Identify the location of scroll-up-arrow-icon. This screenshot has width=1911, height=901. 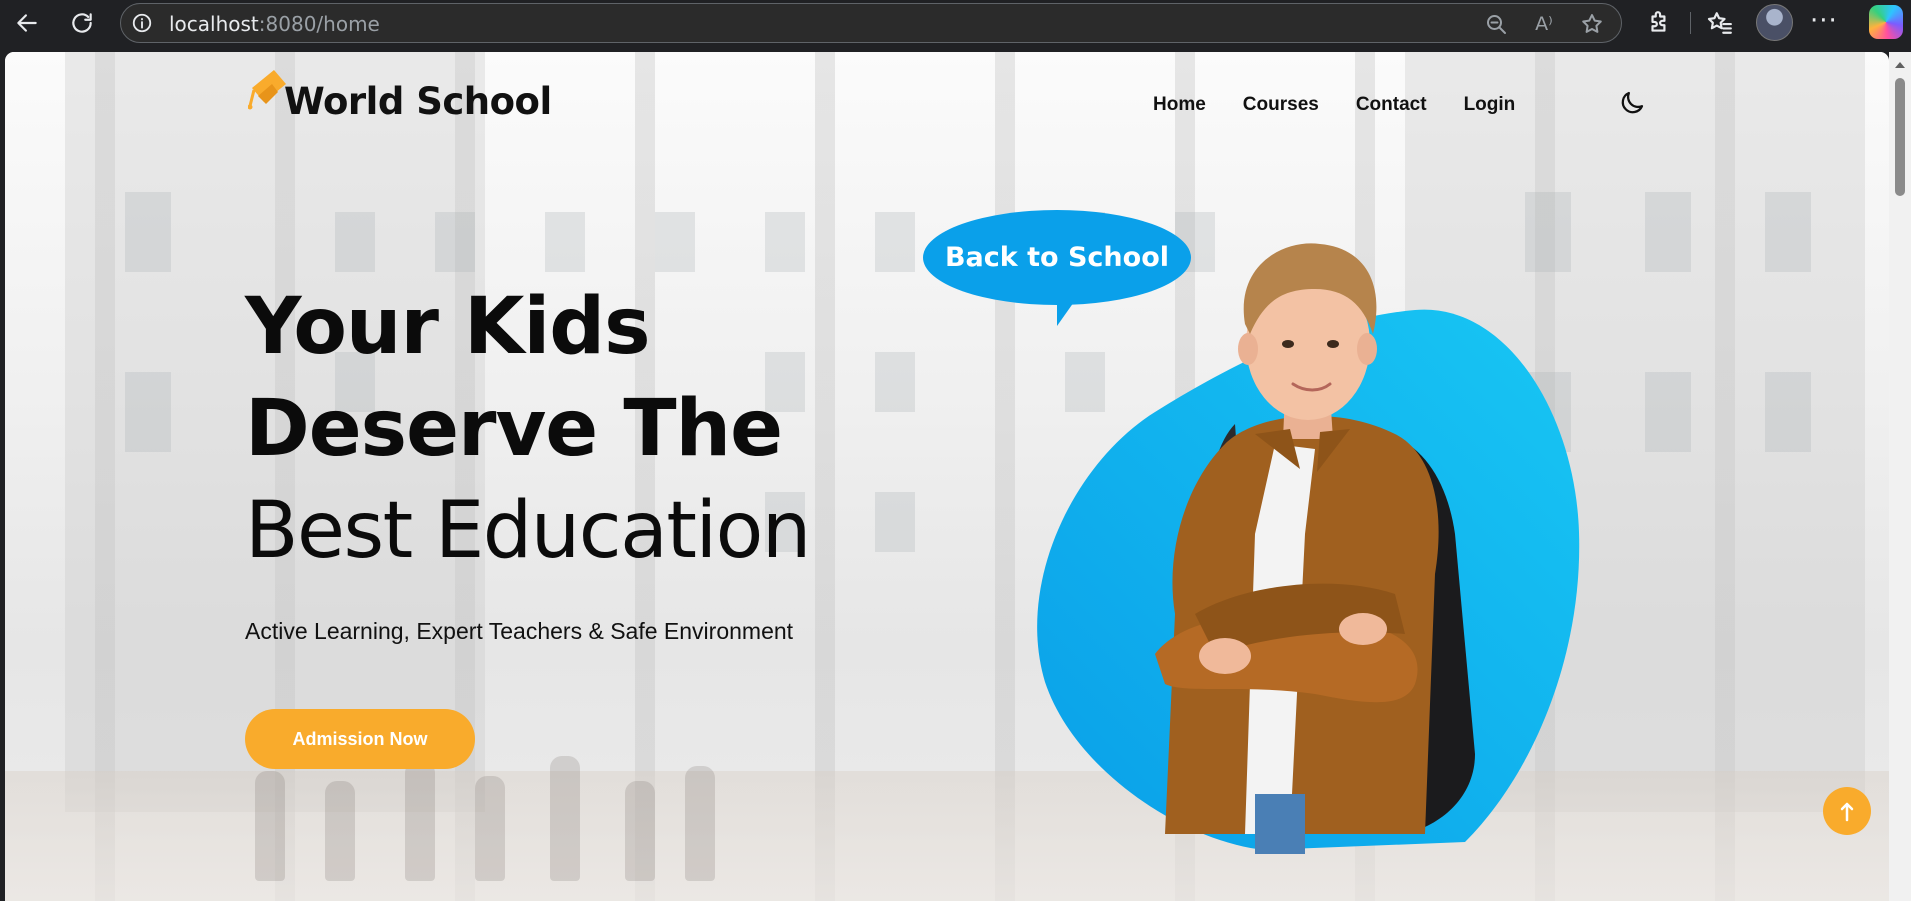
(1900, 65).